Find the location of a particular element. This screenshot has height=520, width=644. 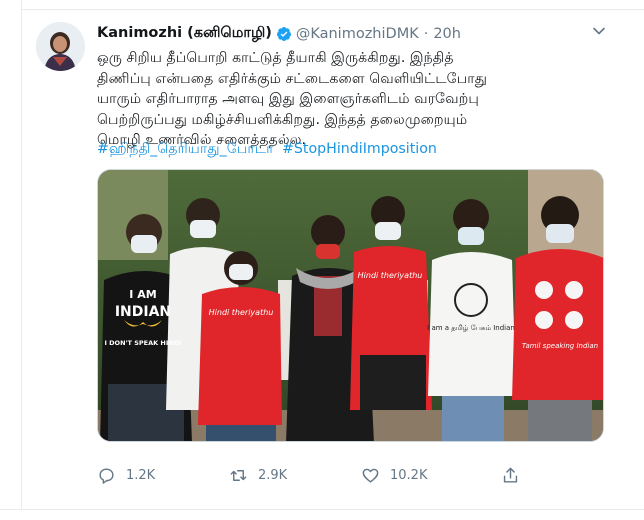

reply-button: 1.2K is located at coordinates (126, 475).